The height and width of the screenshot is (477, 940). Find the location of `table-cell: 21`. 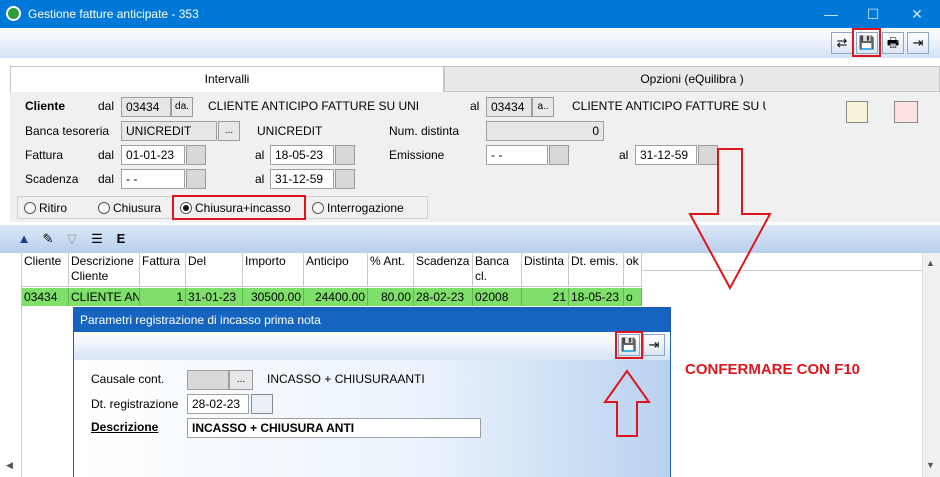

table-cell: 21 is located at coordinates (545, 297).